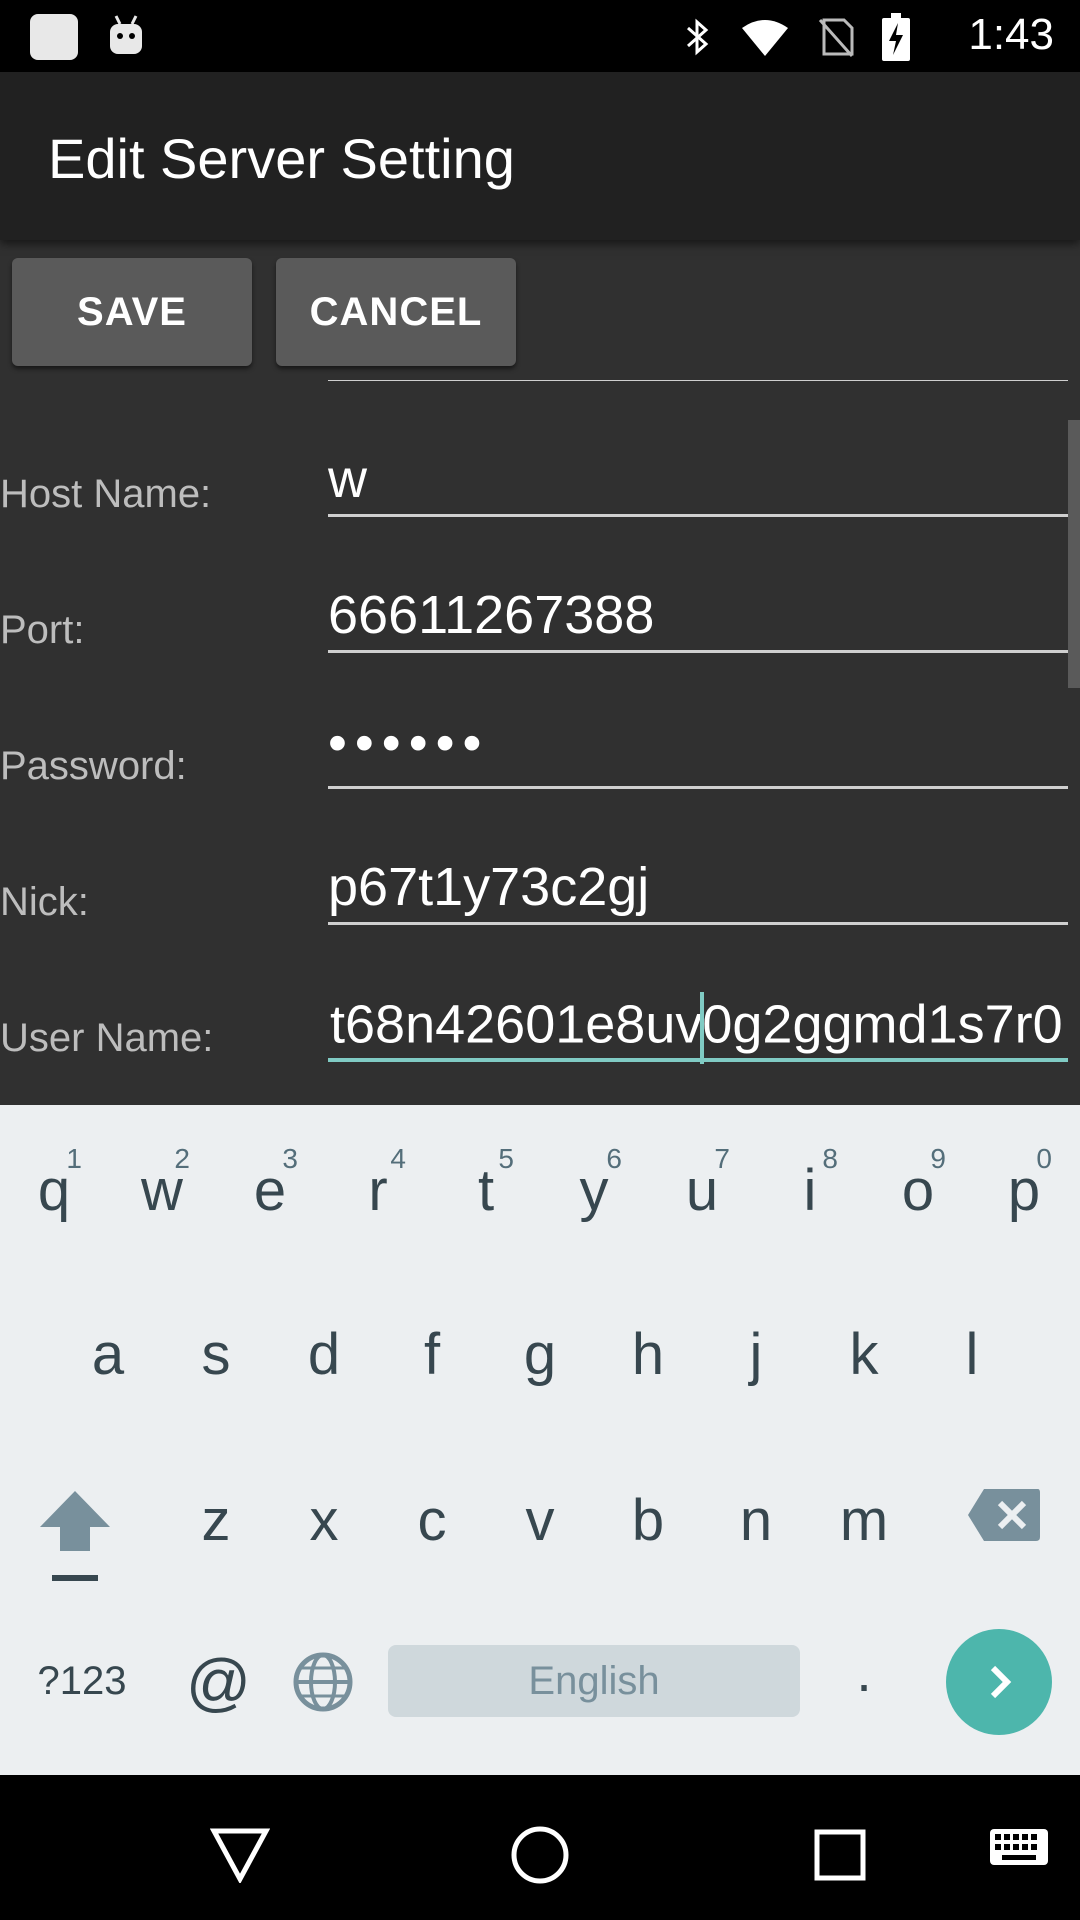 The image size is (1080, 1920). What do you see at coordinates (1074, 554) in the screenshot?
I see `scrollbar` at bounding box center [1074, 554].